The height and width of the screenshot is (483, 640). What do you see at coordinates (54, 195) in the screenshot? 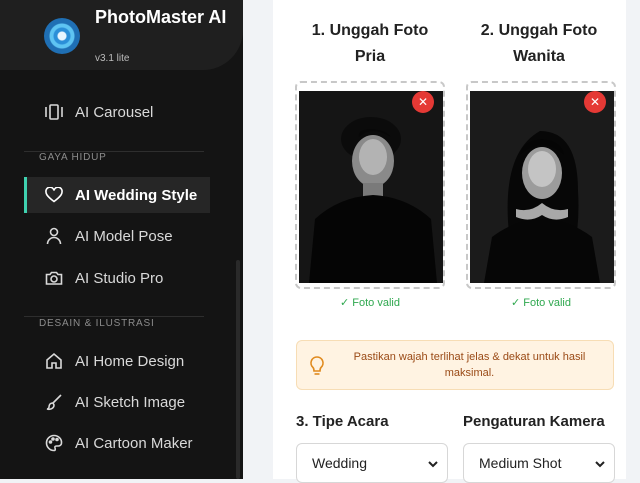
I see `heart-icon` at bounding box center [54, 195].